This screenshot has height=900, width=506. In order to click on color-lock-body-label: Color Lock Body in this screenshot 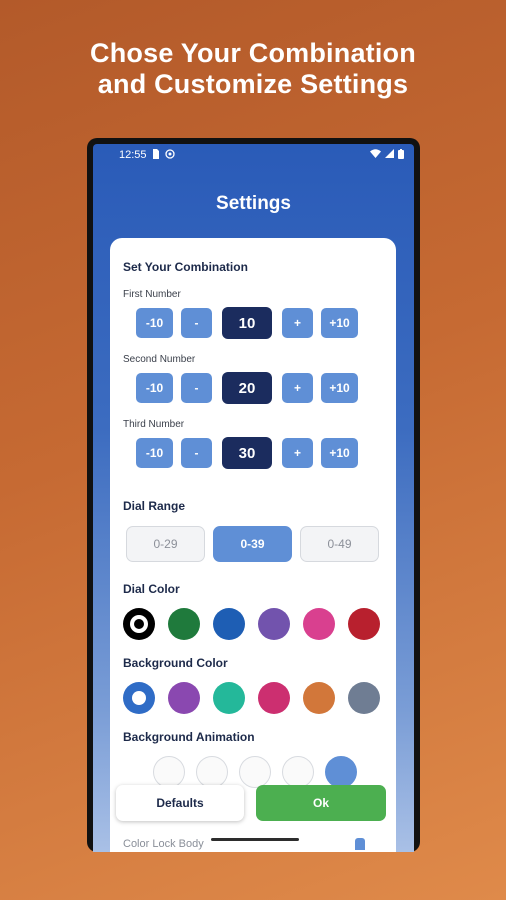, I will do `click(163, 844)`.